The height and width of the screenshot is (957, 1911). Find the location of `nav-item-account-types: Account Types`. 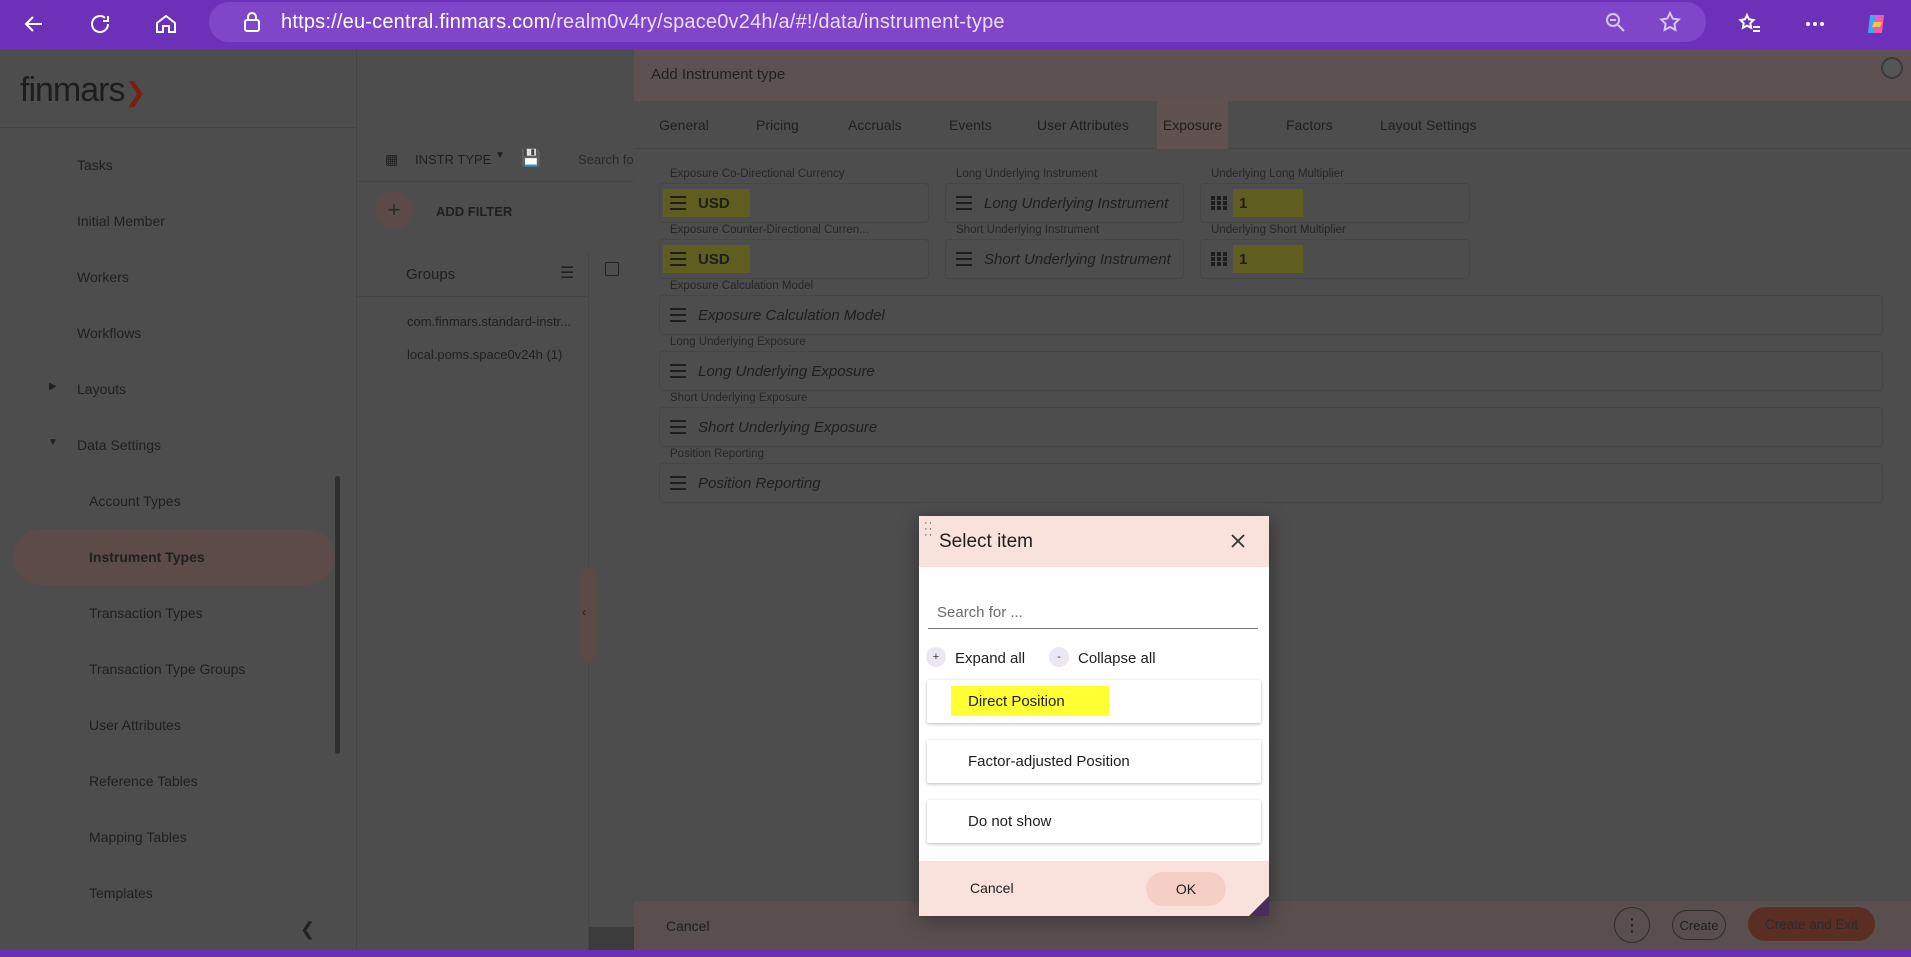

nav-item-account-types: Account Types is located at coordinates (135, 501).